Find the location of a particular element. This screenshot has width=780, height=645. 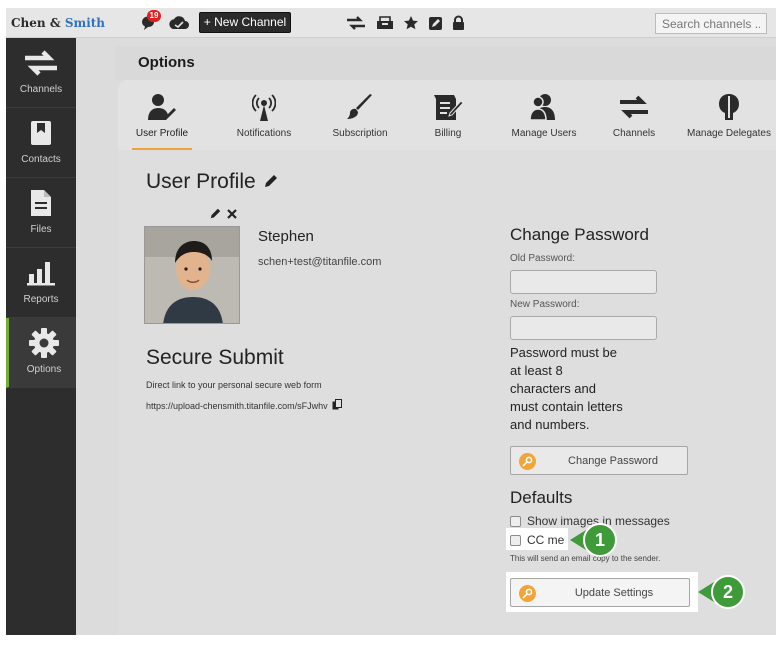

profile-heading-text: User Profile is located at coordinates (201, 181).